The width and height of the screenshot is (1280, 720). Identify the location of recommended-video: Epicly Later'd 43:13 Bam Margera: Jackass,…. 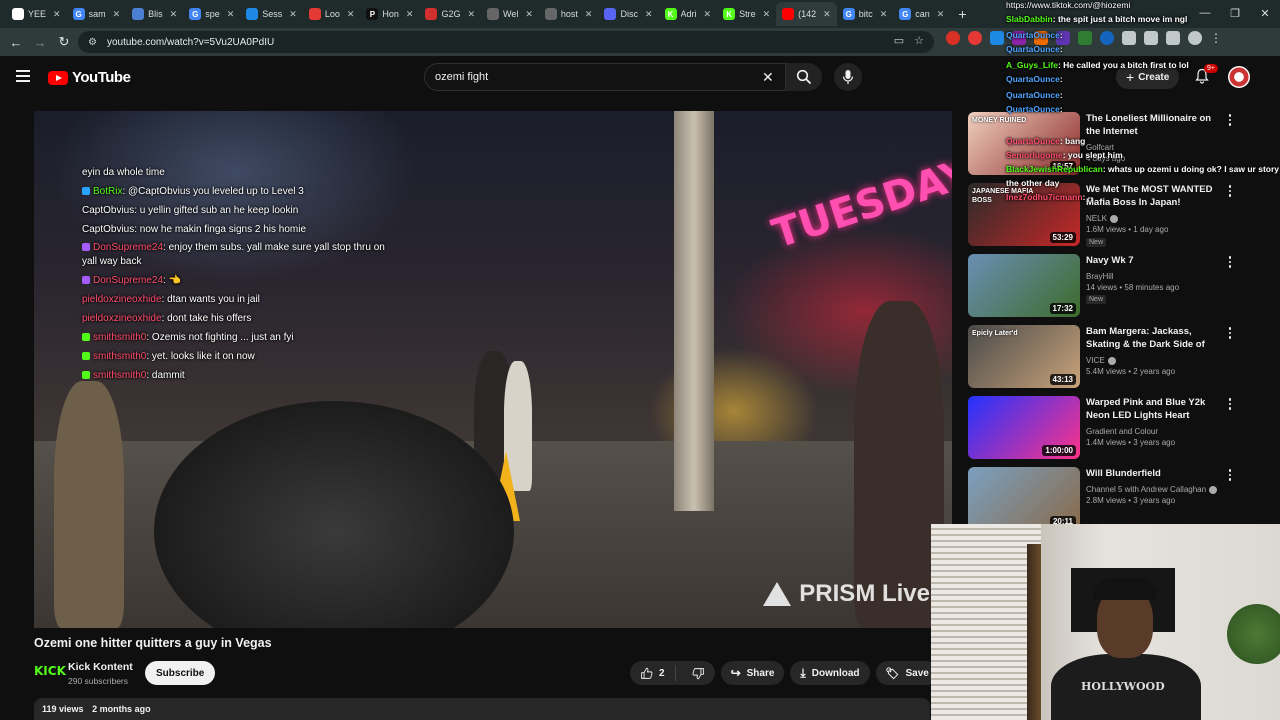
(1118, 359).